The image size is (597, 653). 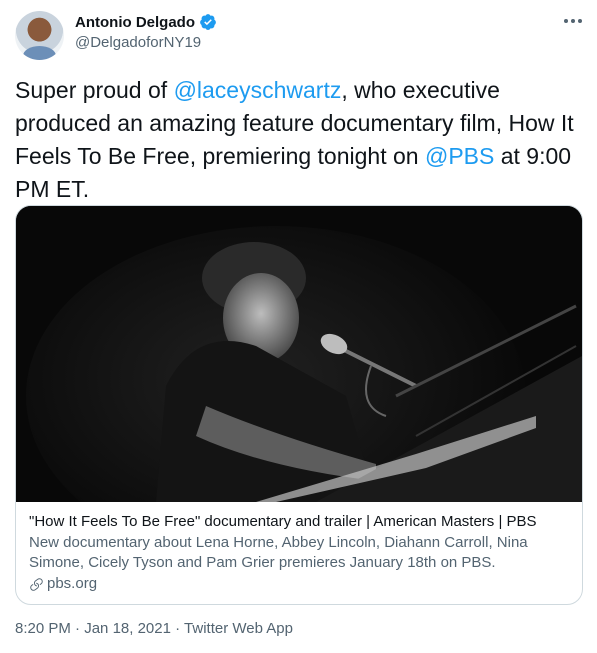 What do you see at coordinates (39, 53) in the screenshot?
I see `avatar-shirt` at bounding box center [39, 53].